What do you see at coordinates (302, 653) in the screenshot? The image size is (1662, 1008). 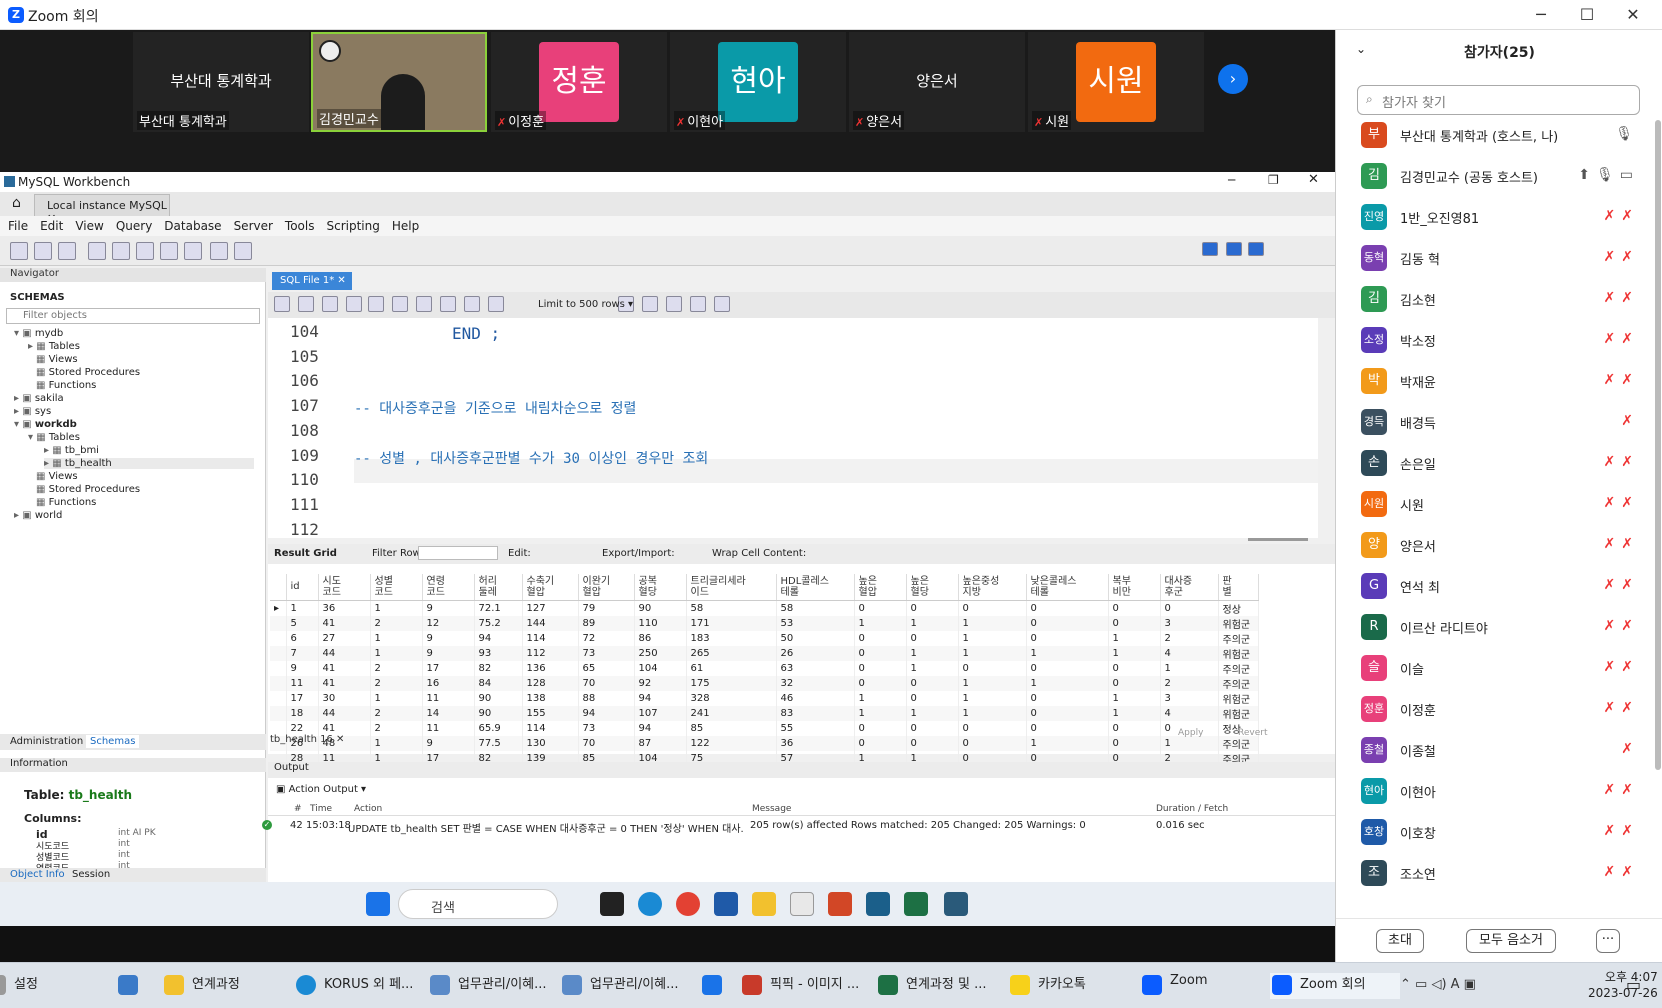 I see `table-cell: 7` at bounding box center [302, 653].